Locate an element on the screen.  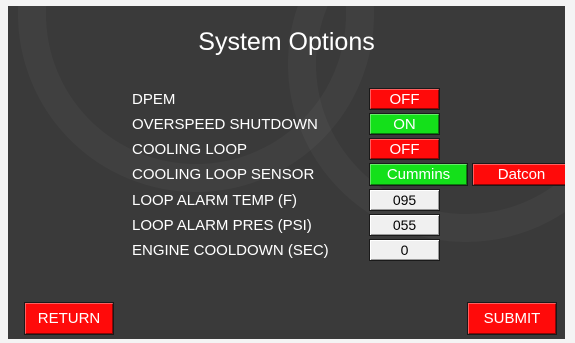
overspeed-shutdown-toggle: ON is located at coordinates (404, 124).